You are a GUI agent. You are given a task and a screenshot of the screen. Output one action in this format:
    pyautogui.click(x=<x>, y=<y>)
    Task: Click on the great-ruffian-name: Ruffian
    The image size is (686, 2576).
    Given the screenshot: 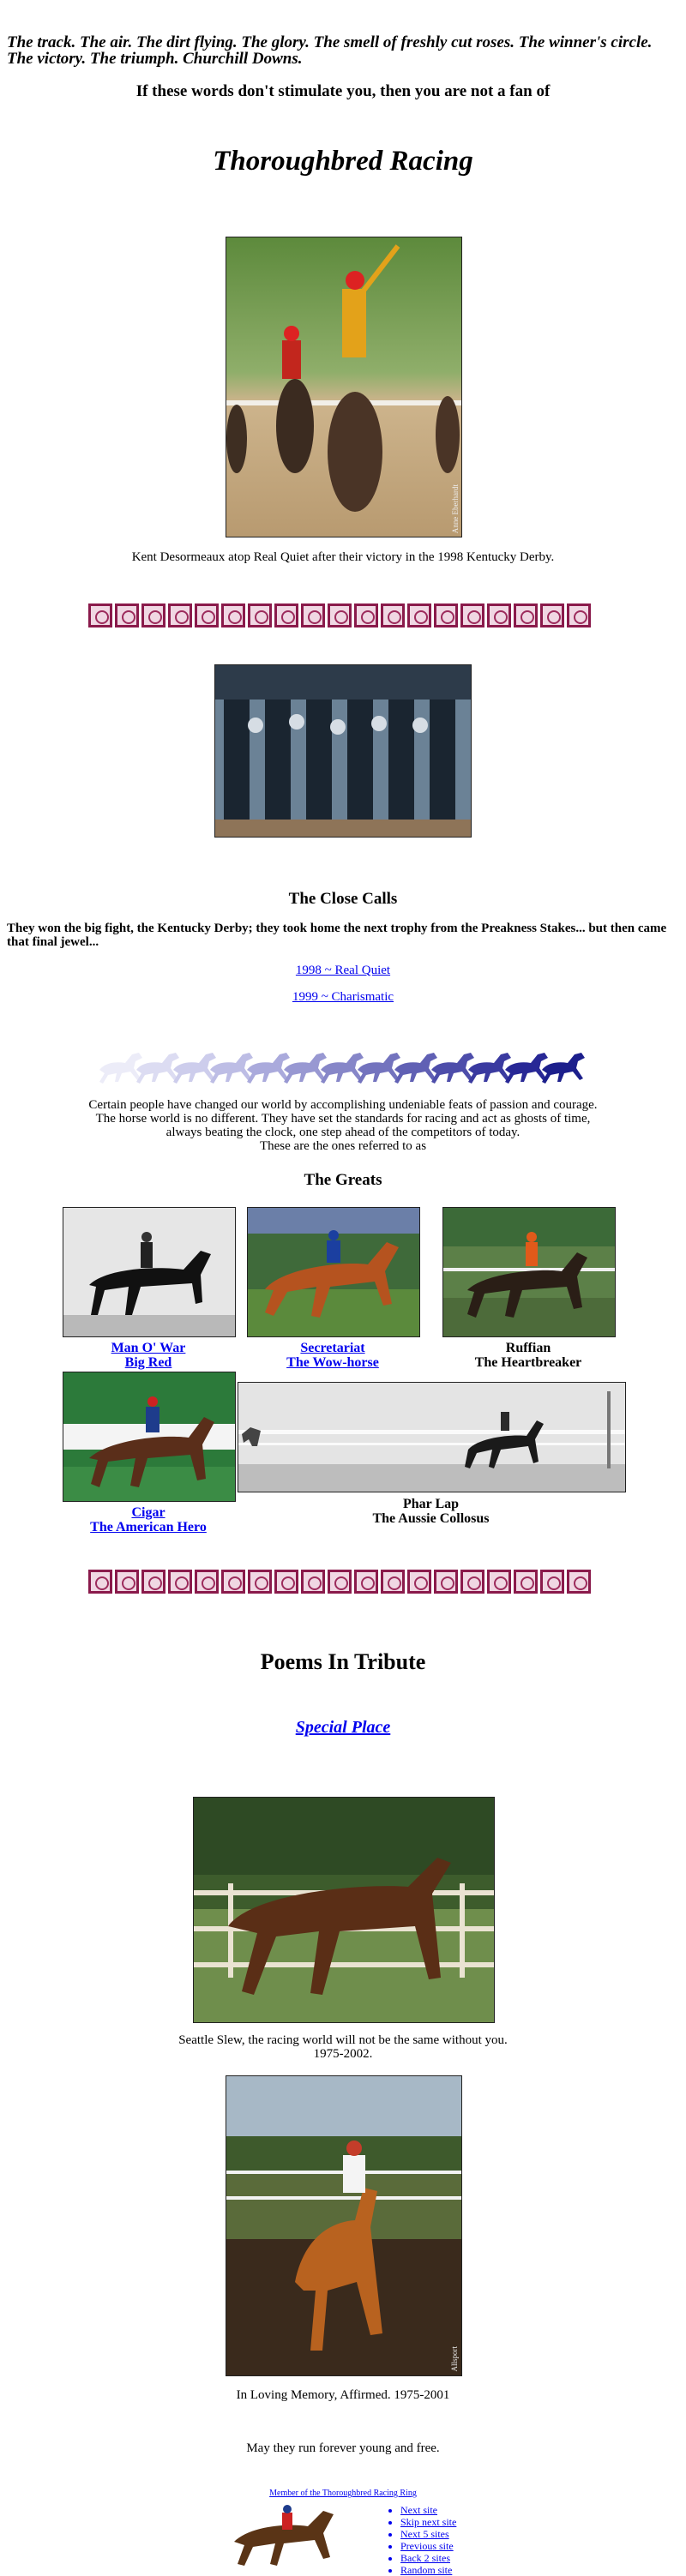 What is the action you would take?
    pyautogui.click(x=528, y=1348)
    